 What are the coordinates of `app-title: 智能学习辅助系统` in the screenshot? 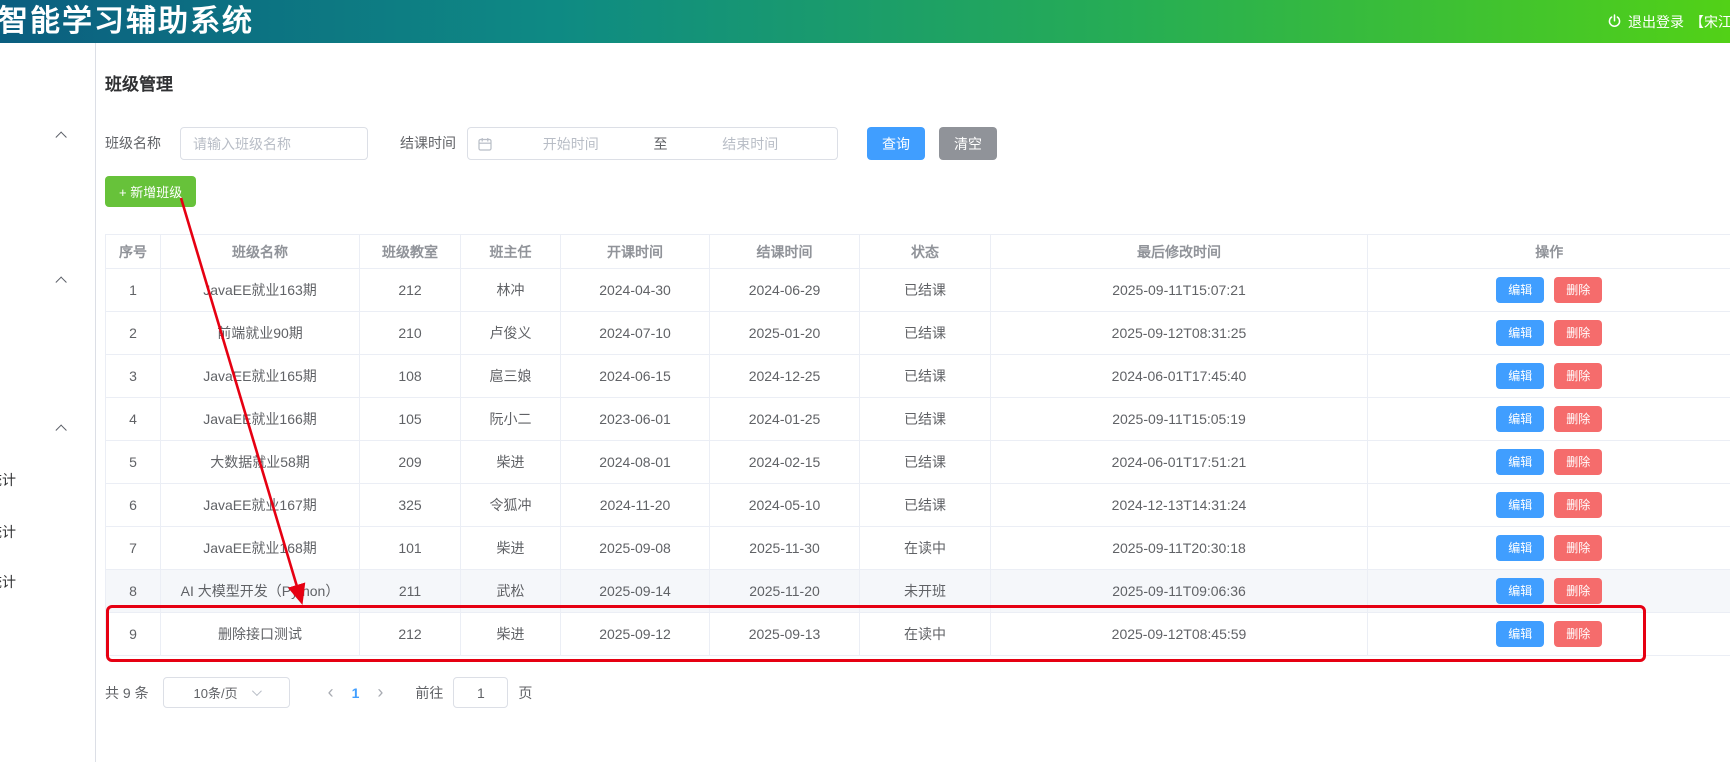 It's located at (127, 21).